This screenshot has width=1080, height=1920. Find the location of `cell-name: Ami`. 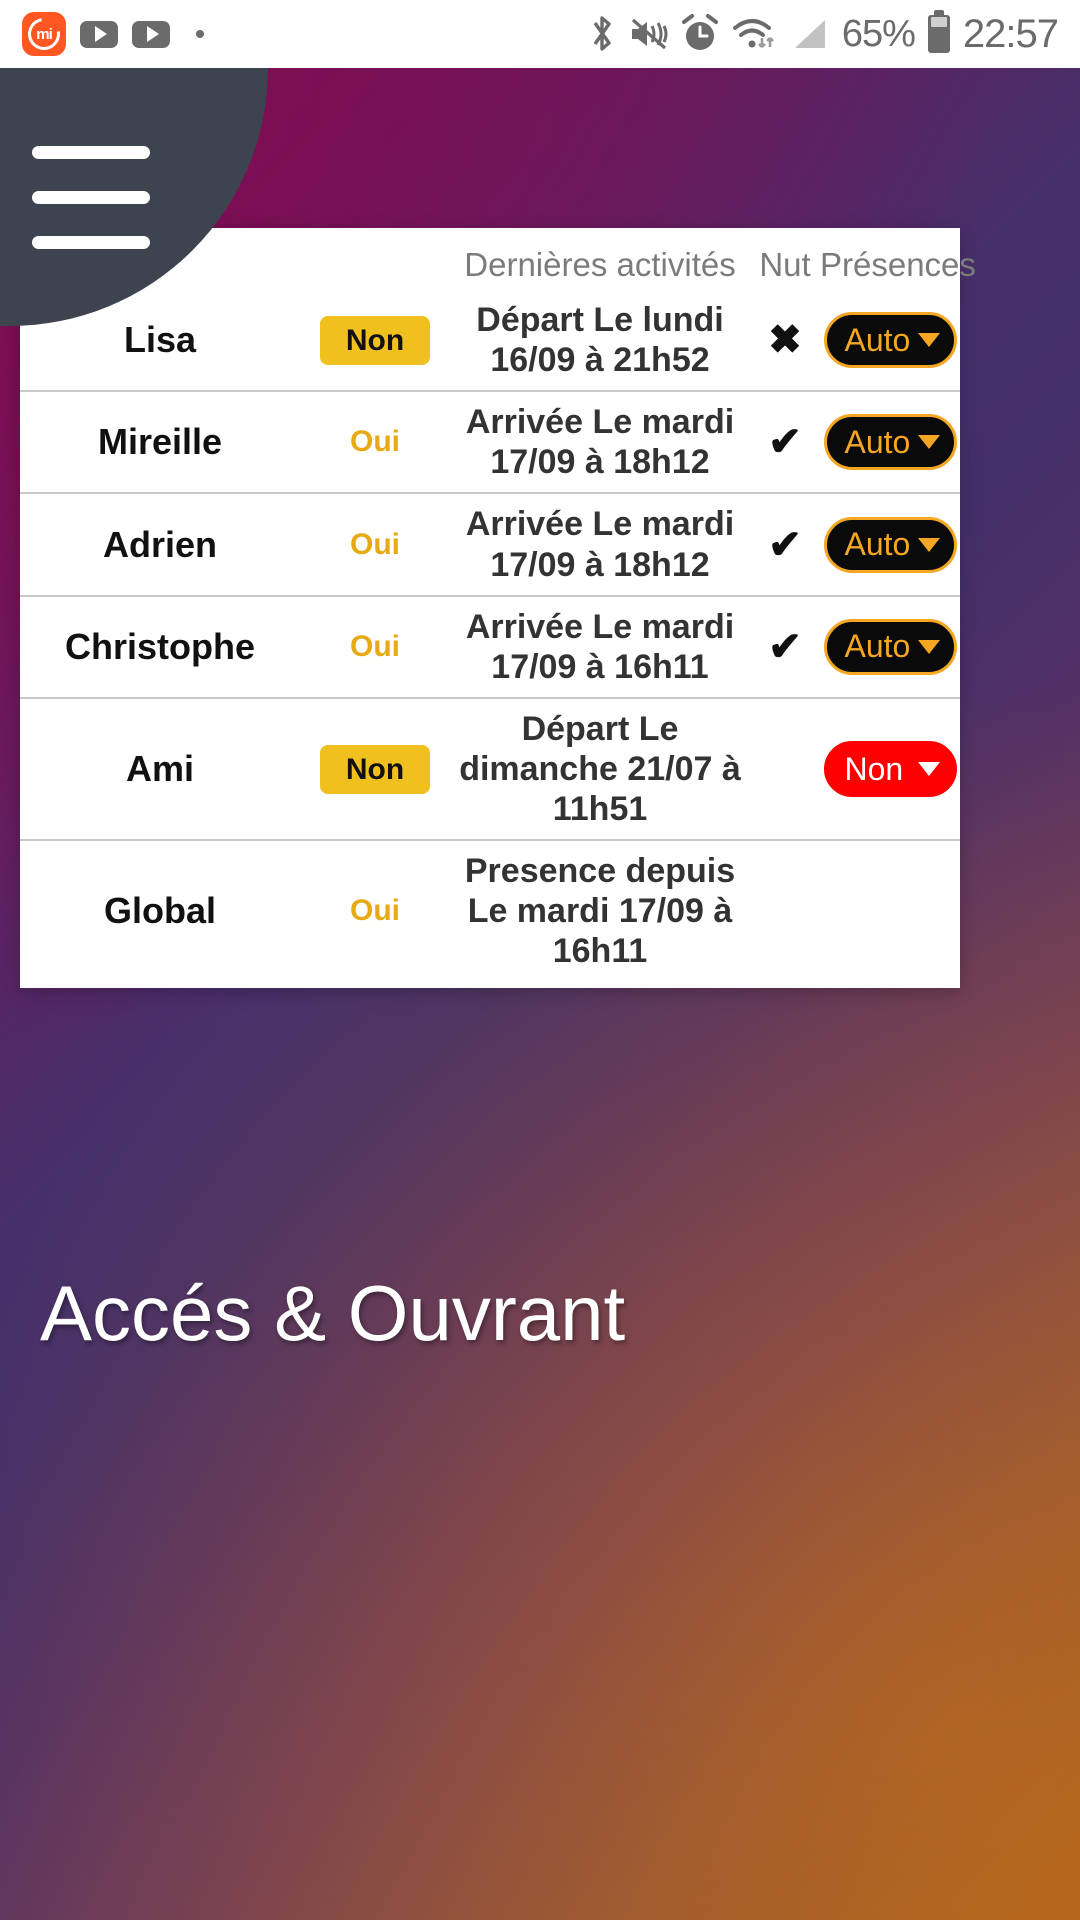

cell-name: Ami is located at coordinates (160, 769).